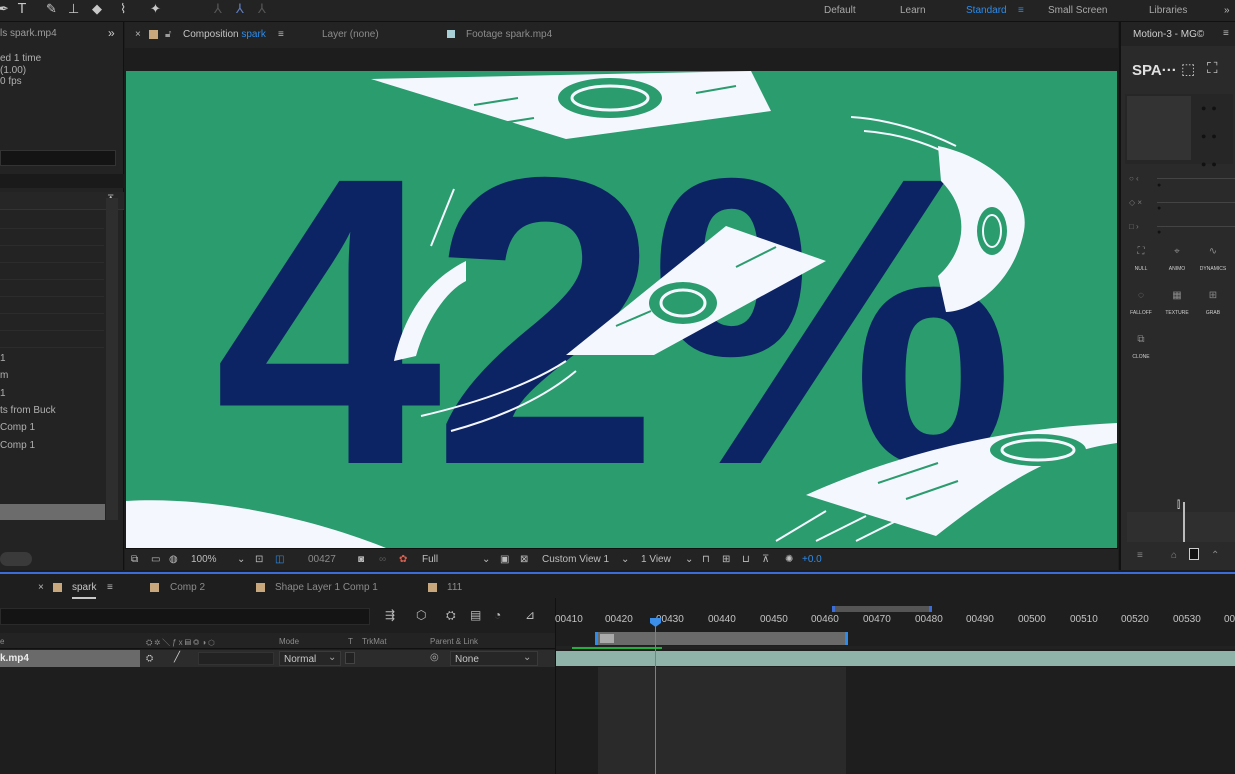 Image resolution: width=1235 pixels, height=774 pixels. What do you see at coordinates (913, 10) in the screenshot?
I see `workspace-learn: Learn` at bounding box center [913, 10].